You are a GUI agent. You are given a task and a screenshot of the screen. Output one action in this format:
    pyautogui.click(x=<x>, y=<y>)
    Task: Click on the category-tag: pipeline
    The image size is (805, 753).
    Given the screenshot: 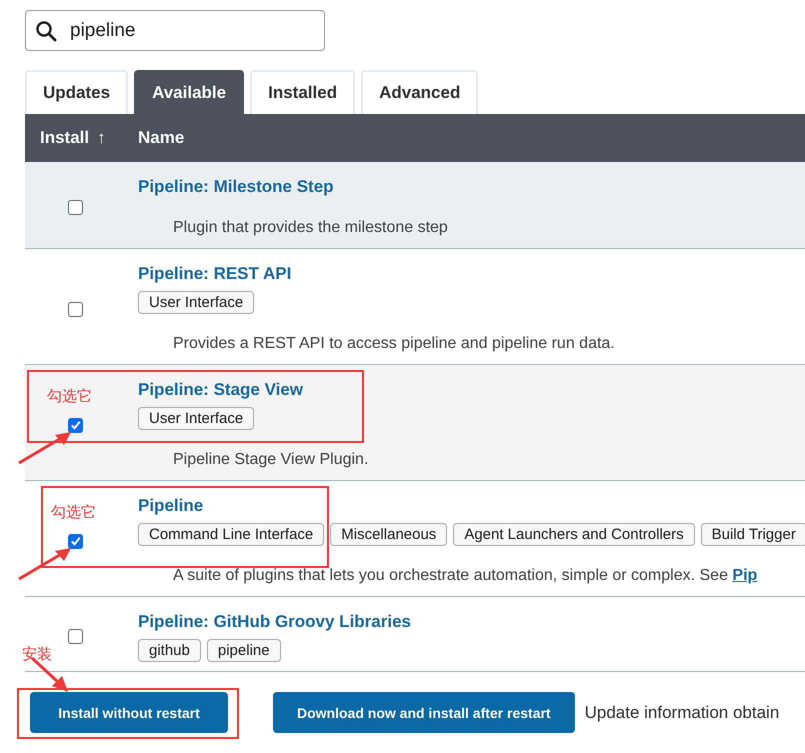 What is the action you would take?
    pyautogui.click(x=243, y=650)
    